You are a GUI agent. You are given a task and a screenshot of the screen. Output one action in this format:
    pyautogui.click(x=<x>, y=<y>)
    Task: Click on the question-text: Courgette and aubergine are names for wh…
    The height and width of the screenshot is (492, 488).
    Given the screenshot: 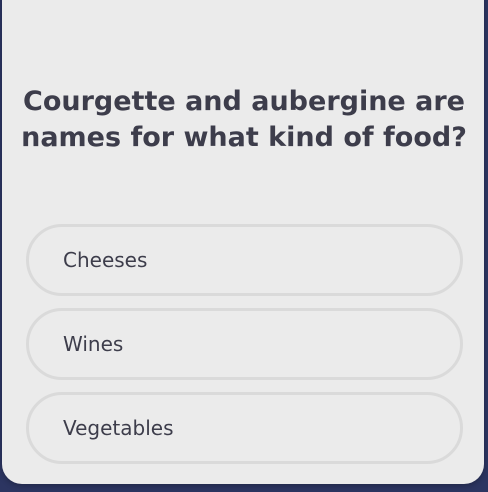 What is the action you would take?
    pyautogui.click(x=244, y=119)
    